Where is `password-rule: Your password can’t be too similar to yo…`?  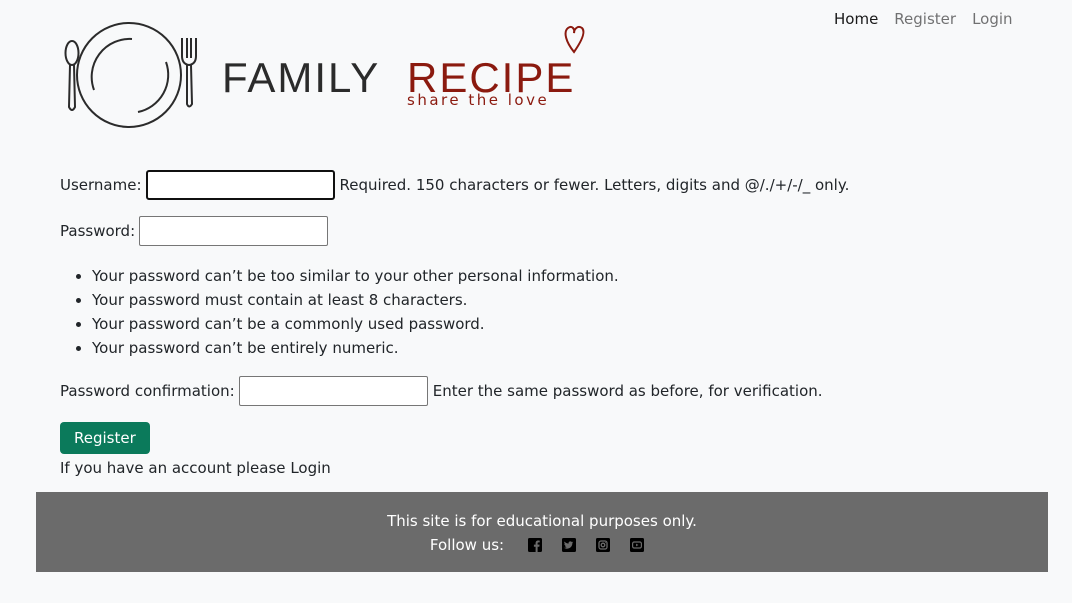
password-rule: Your password can’t be too similar to yo… is located at coordinates (566, 276).